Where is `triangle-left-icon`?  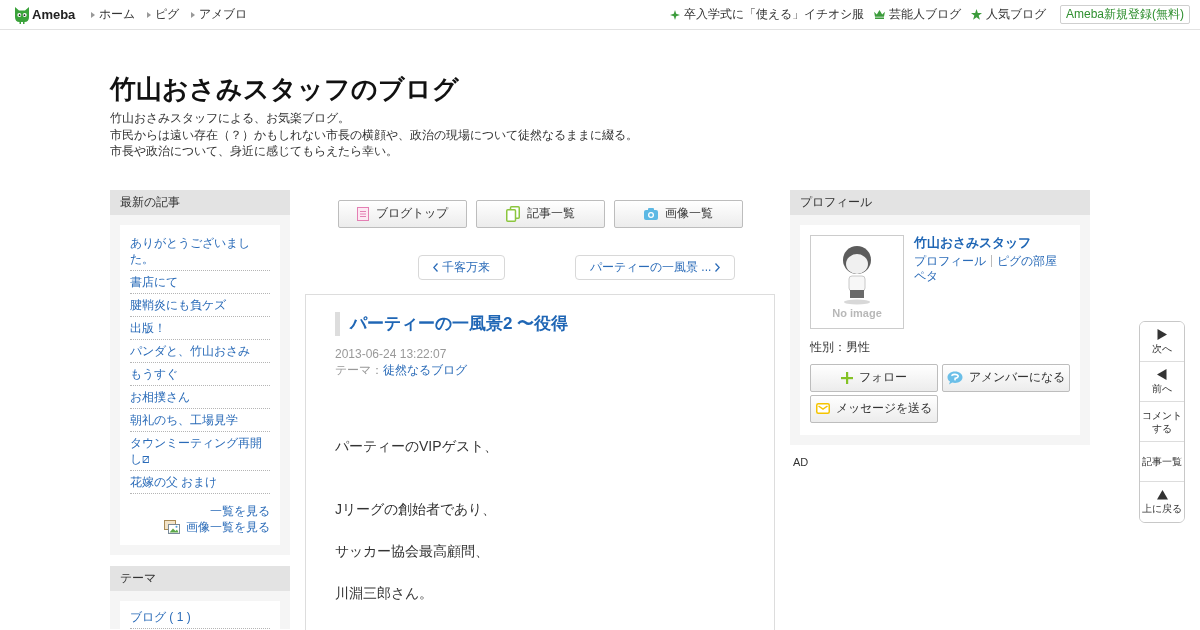
triangle-left-icon is located at coordinates (1162, 374).